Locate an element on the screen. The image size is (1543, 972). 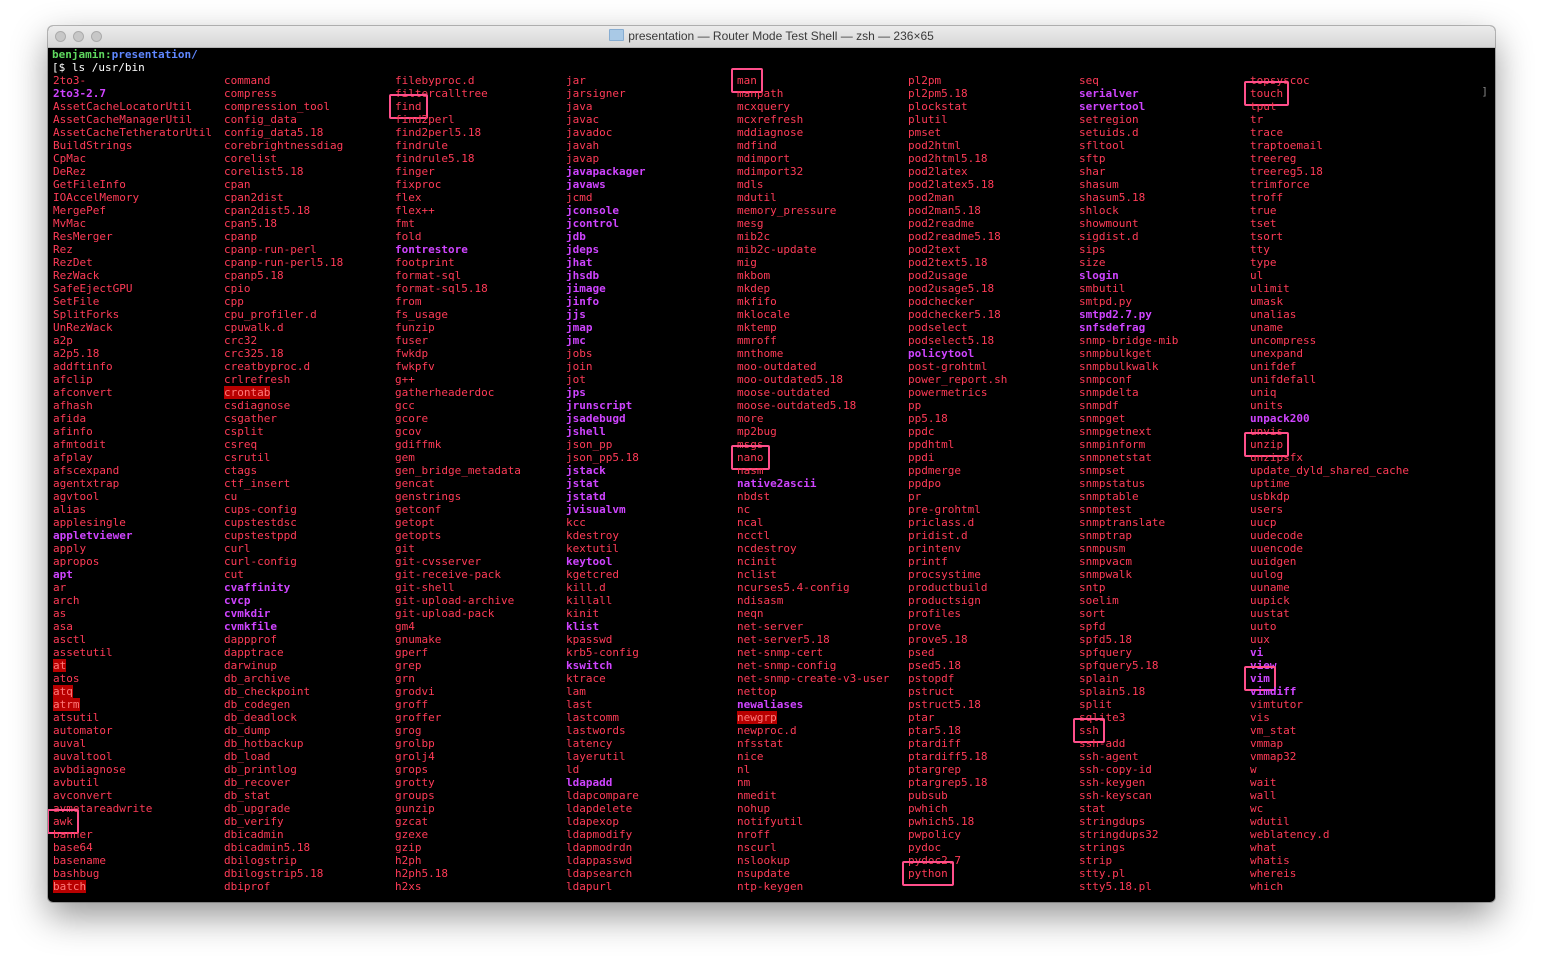
ls-row: stat is located at coordinates (1164, 808).